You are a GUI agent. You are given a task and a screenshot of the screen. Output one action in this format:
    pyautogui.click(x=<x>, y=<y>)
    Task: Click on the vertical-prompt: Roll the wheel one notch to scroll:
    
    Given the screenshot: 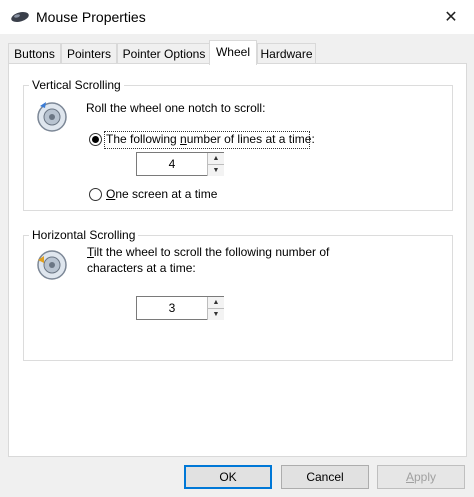 What is the action you would take?
    pyautogui.click(x=176, y=108)
    